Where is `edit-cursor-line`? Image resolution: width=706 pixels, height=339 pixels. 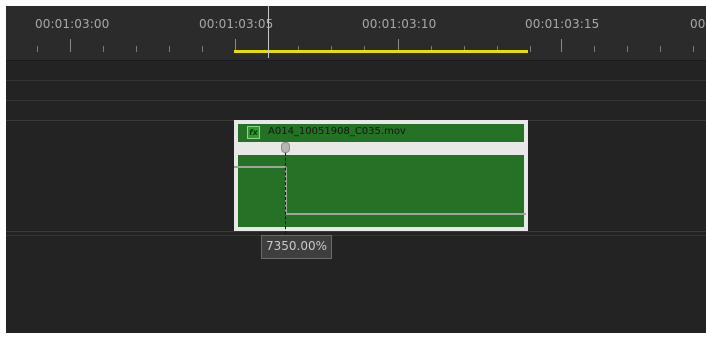
edit-cursor-line is located at coordinates (285, 191).